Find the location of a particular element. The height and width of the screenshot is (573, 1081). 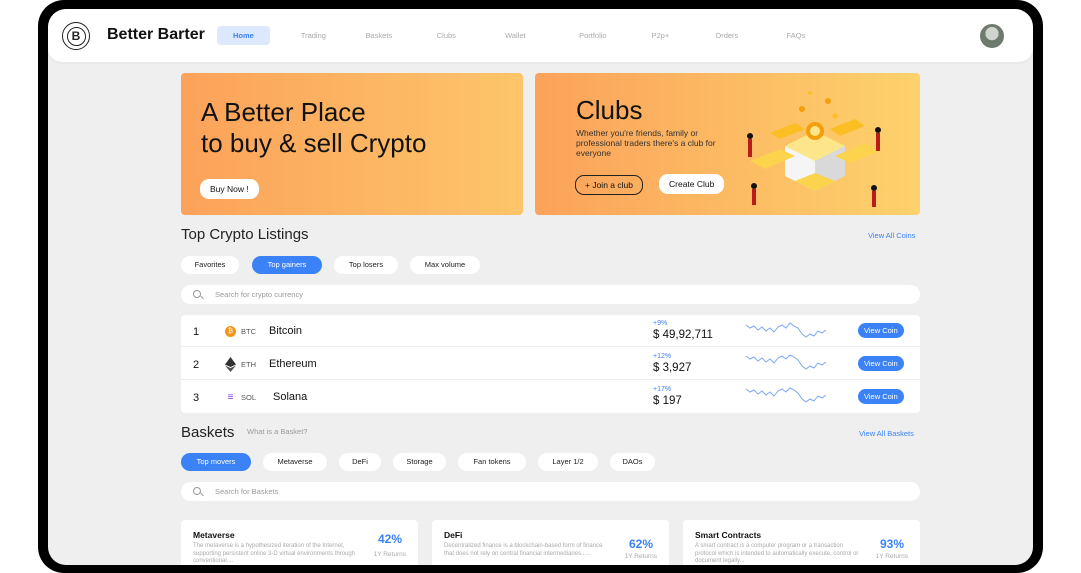

symbol-cell: ETH is located at coordinates (248, 364).